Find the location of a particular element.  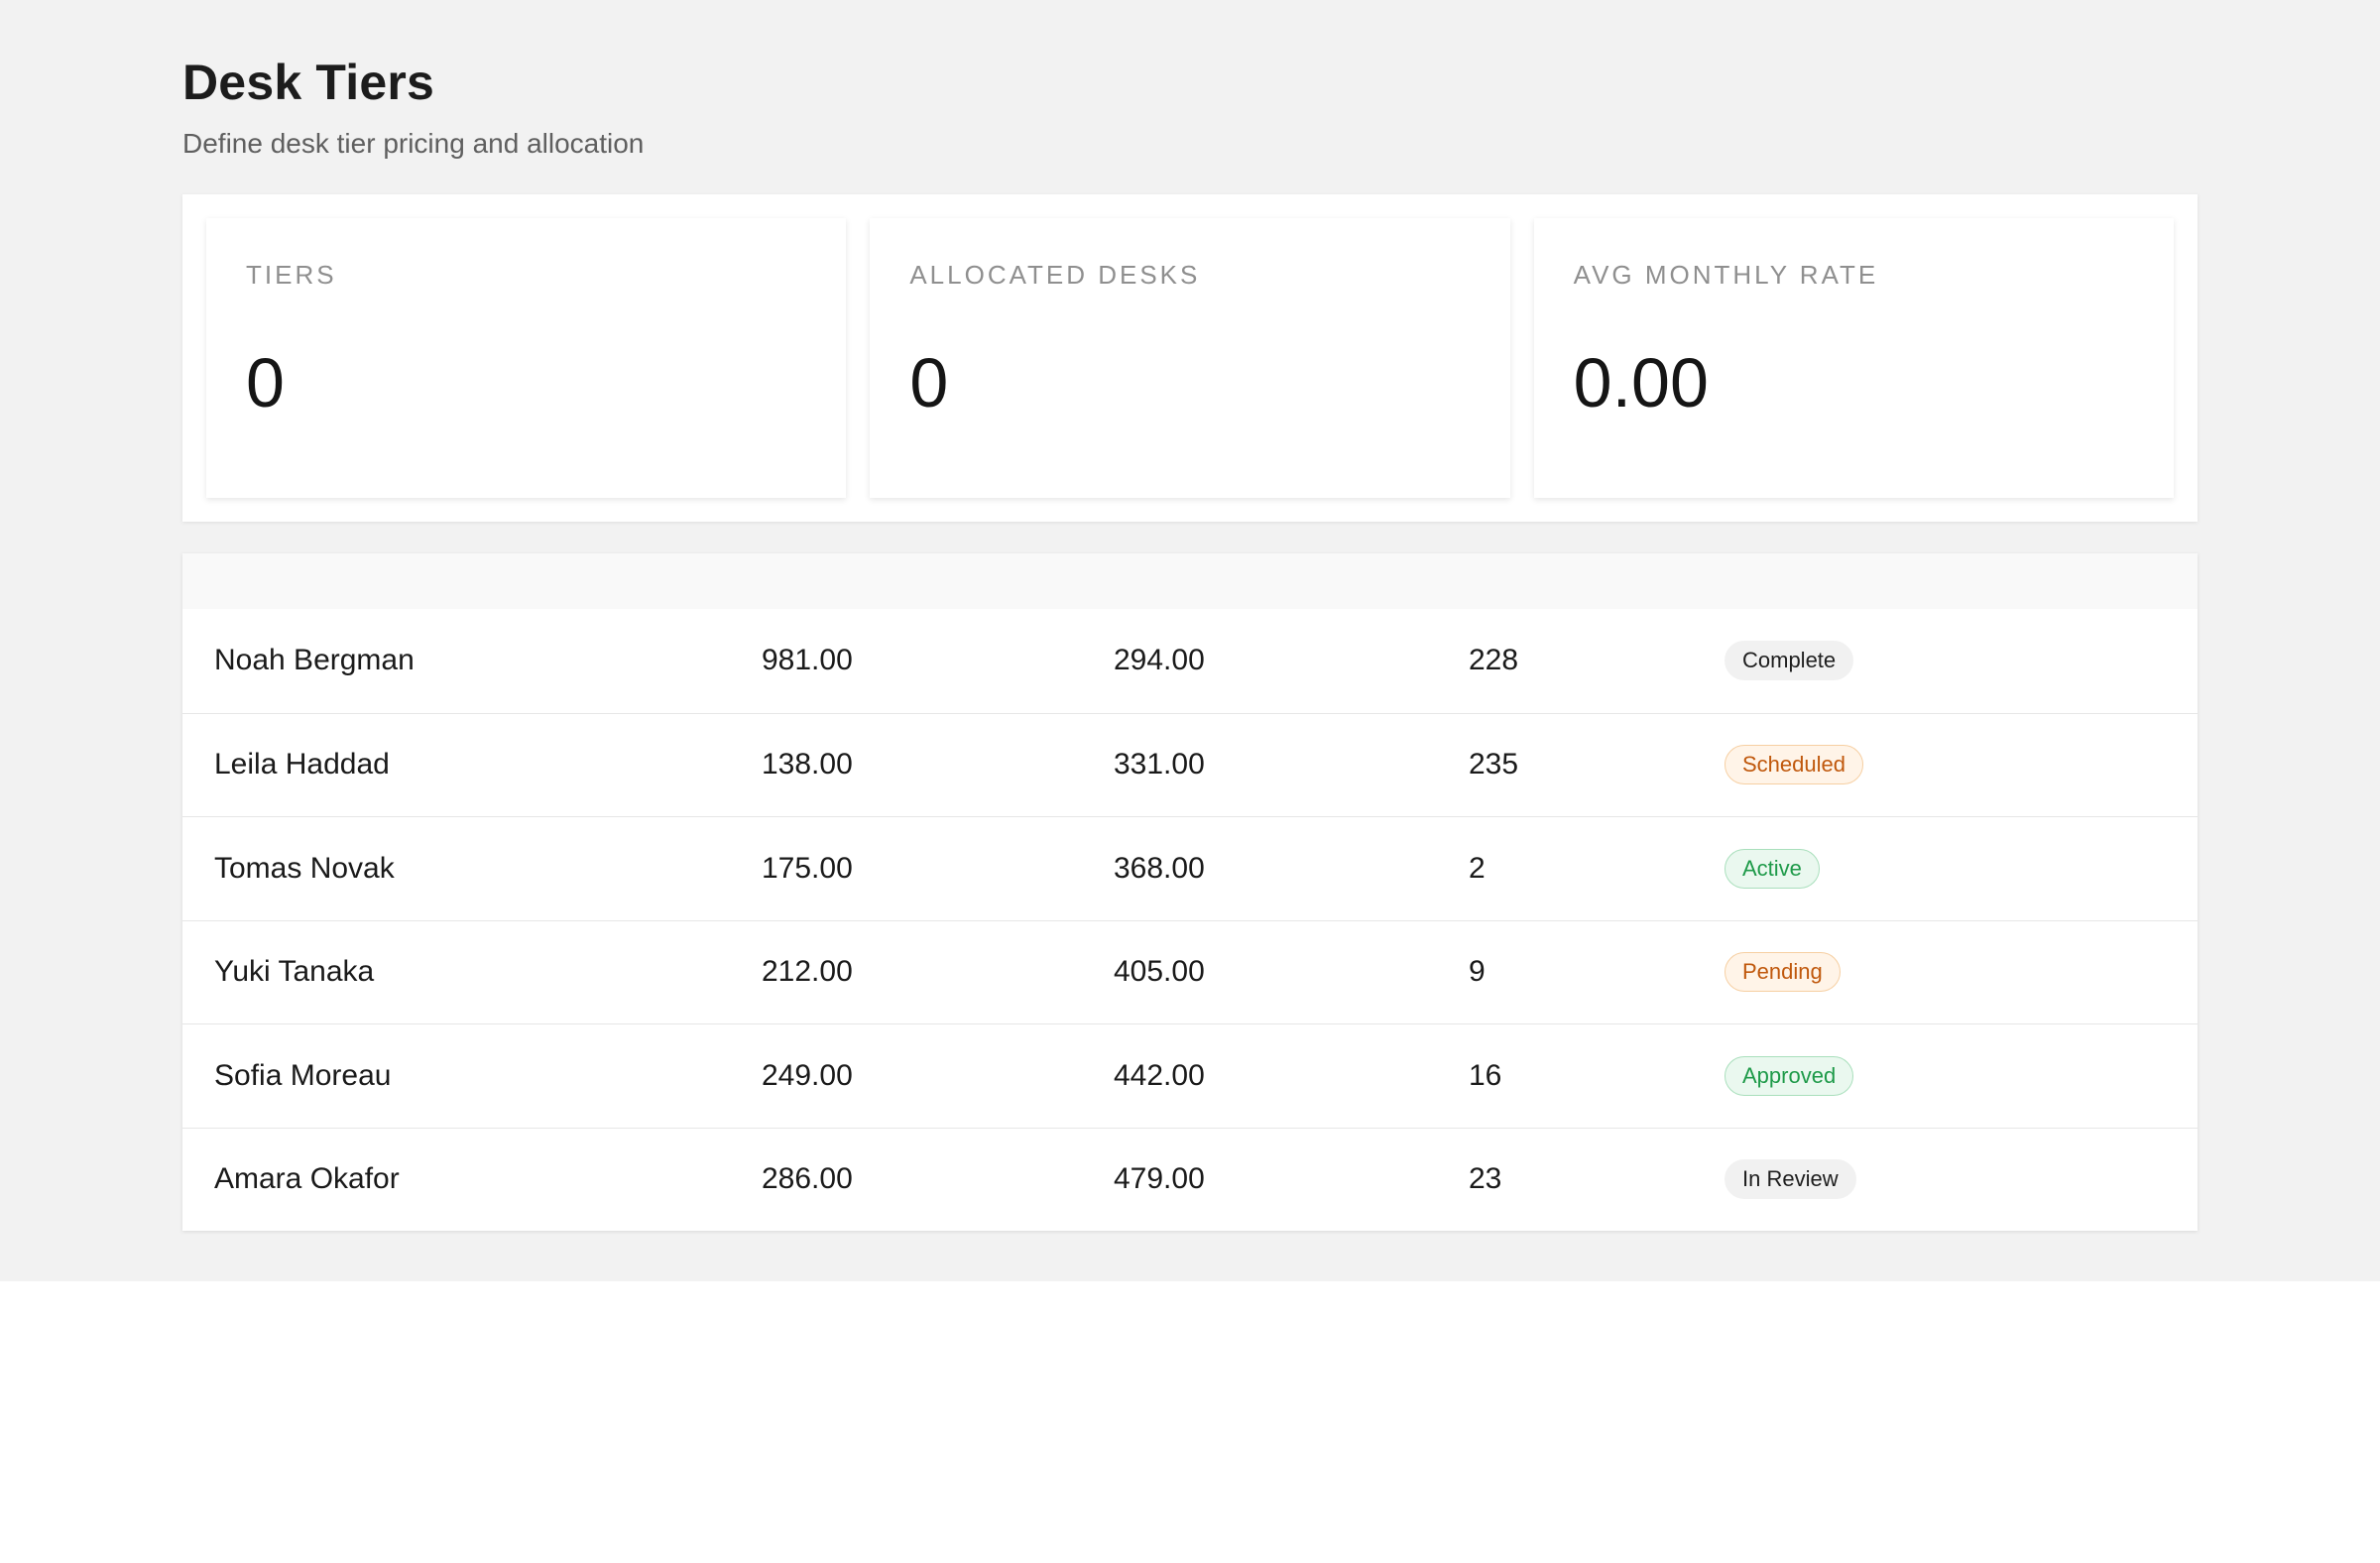

stat-label: ALLOCATED DESKS is located at coordinates (1055, 275).